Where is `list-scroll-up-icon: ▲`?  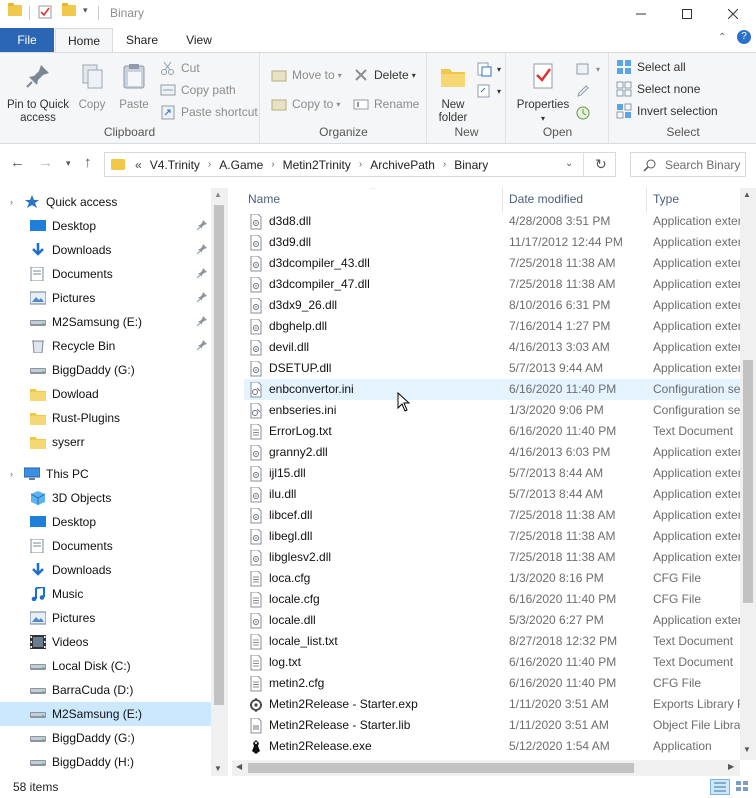 list-scroll-up-icon: ▲ is located at coordinates (747, 194).